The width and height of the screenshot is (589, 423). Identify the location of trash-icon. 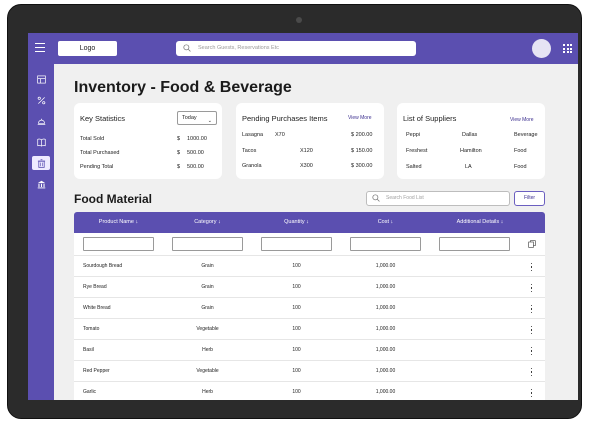
(41, 163).